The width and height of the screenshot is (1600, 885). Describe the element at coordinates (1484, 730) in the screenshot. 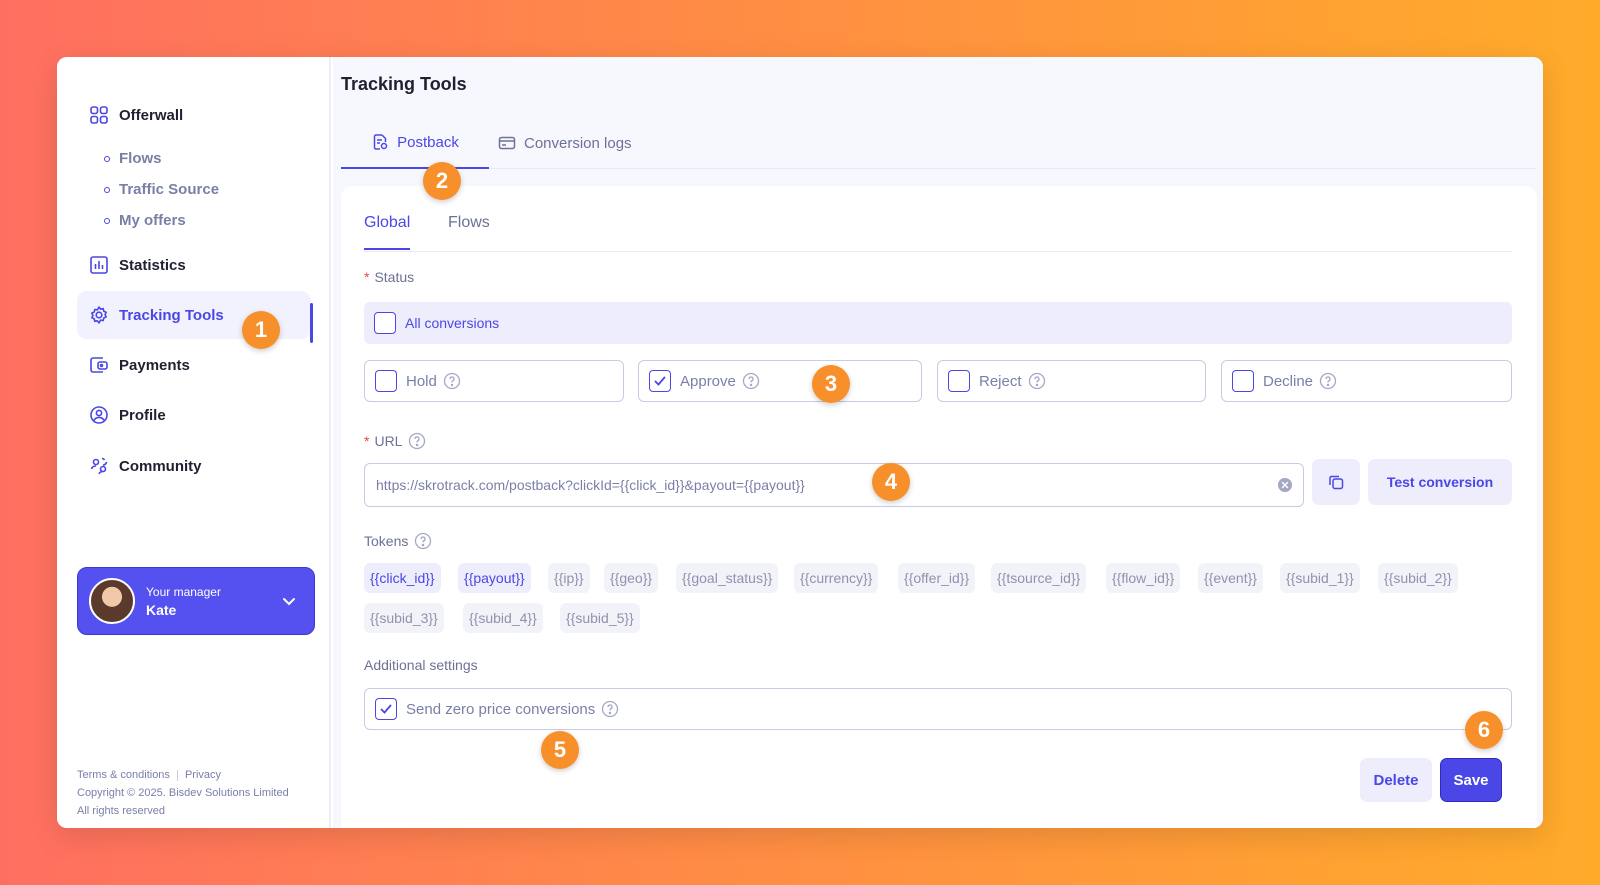

I see `step-badge-6: 6` at that location.